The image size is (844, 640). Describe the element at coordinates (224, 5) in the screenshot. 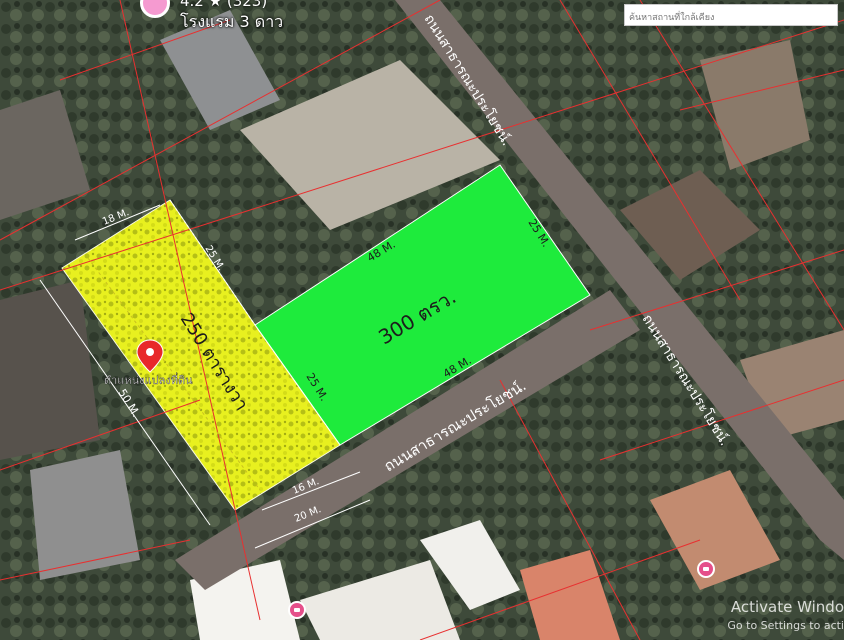

I see `hotel-rating: 4.2 ★ (323)` at that location.